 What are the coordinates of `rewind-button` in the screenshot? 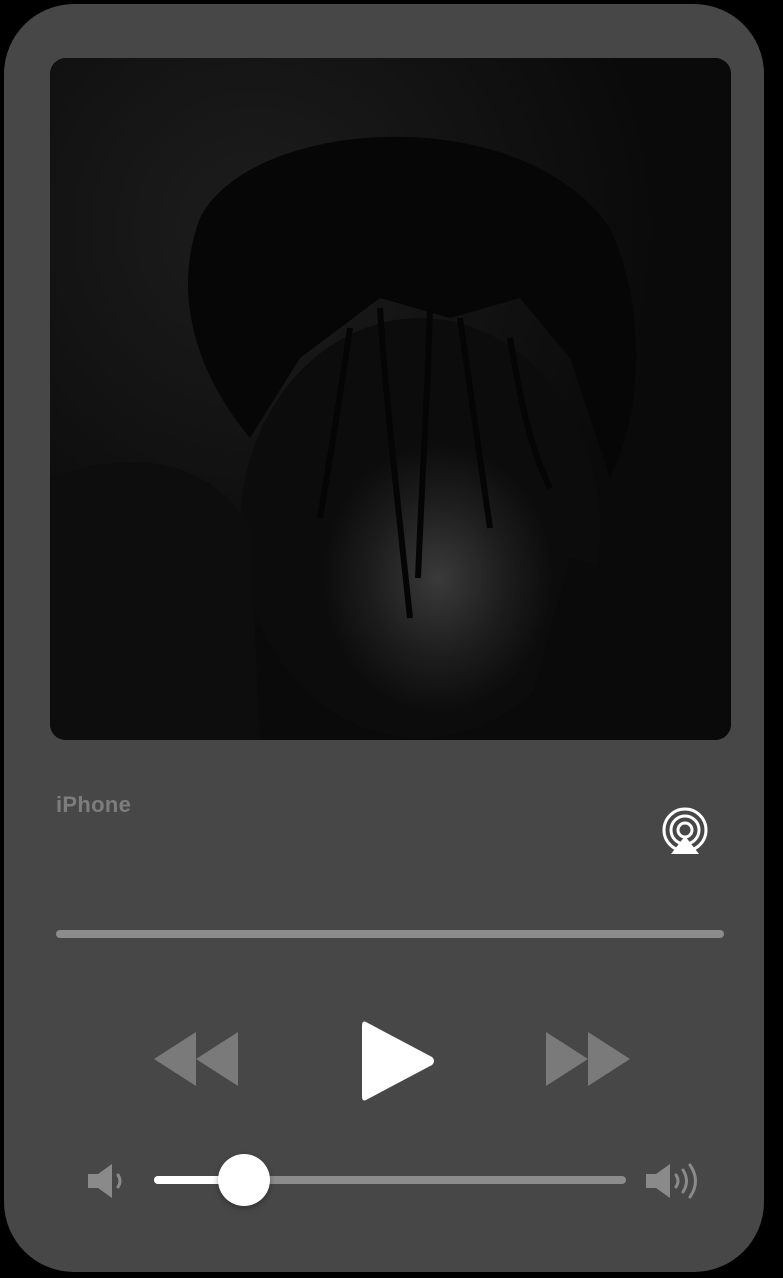 It's located at (197, 1059).